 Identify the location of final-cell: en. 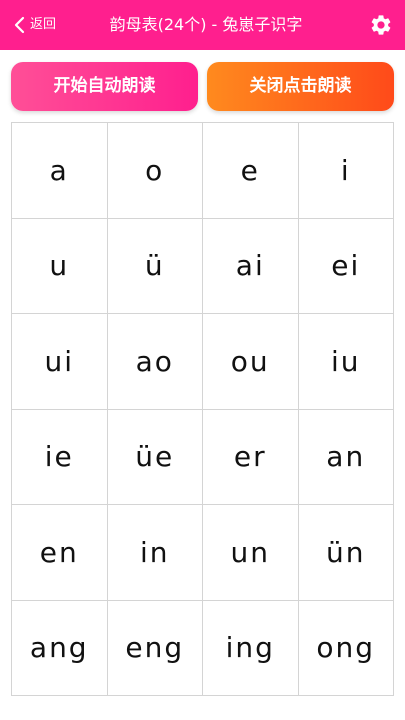
(60, 553).